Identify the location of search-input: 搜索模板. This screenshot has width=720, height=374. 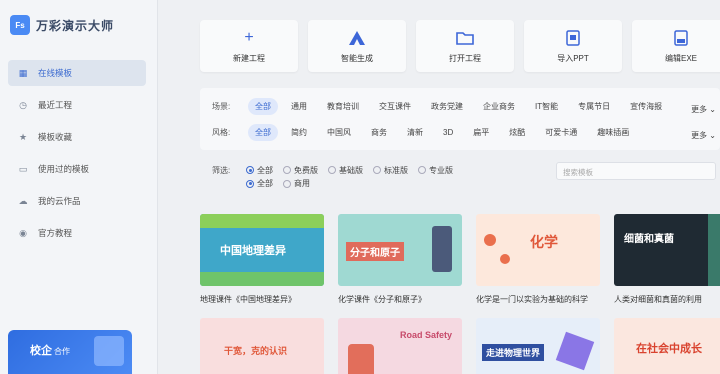
(636, 171).